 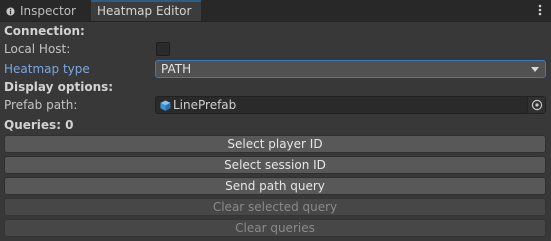 I want to click on queries-heading: Queries: 0, so click(x=39, y=125).